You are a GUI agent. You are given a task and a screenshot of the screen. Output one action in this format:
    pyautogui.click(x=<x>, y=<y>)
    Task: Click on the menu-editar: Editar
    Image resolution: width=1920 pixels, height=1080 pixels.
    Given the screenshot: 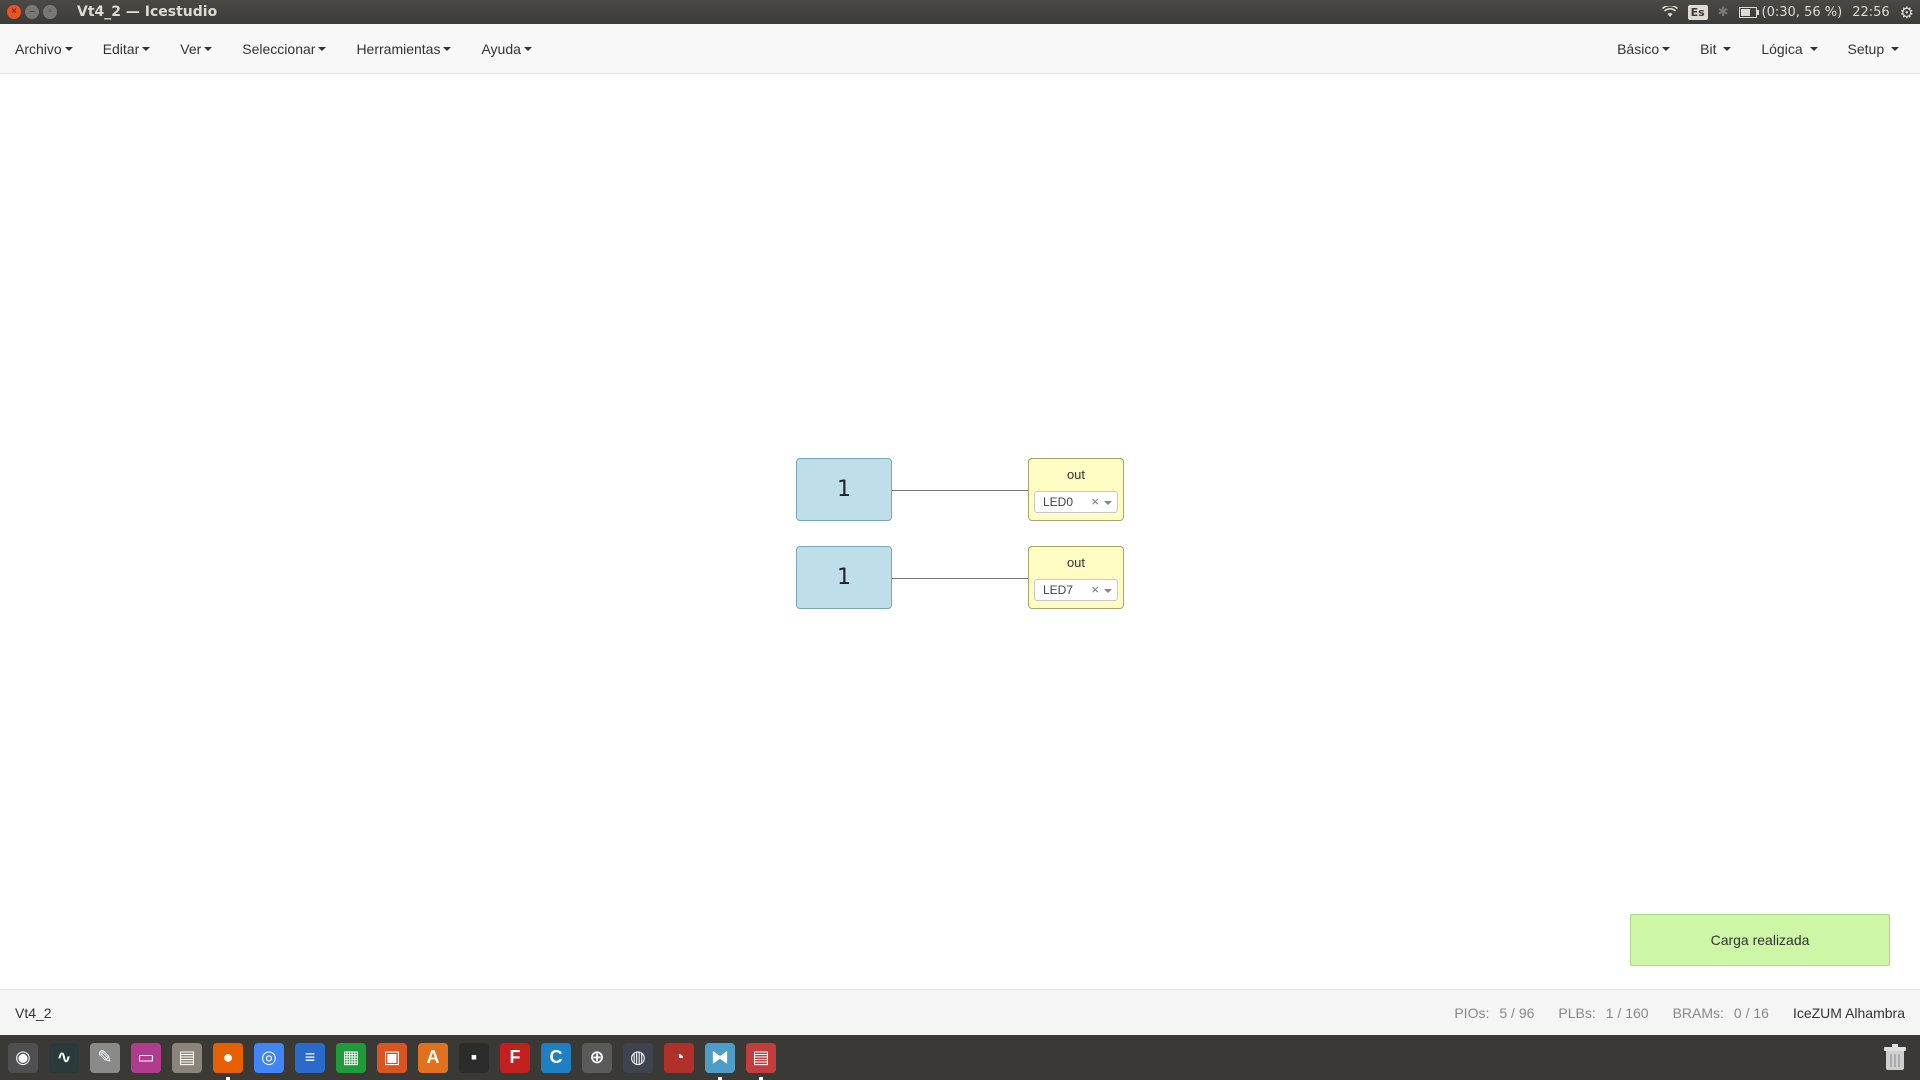 What is the action you would take?
    pyautogui.click(x=127, y=48)
    